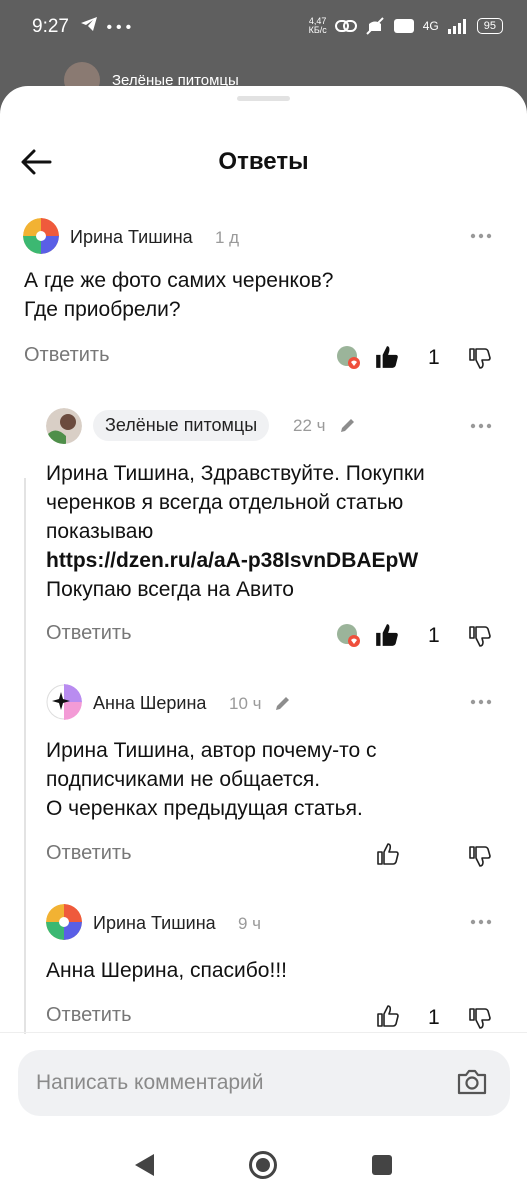  Describe the element at coordinates (430, 26) in the screenshot. I see `network-type: 4G` at that location.